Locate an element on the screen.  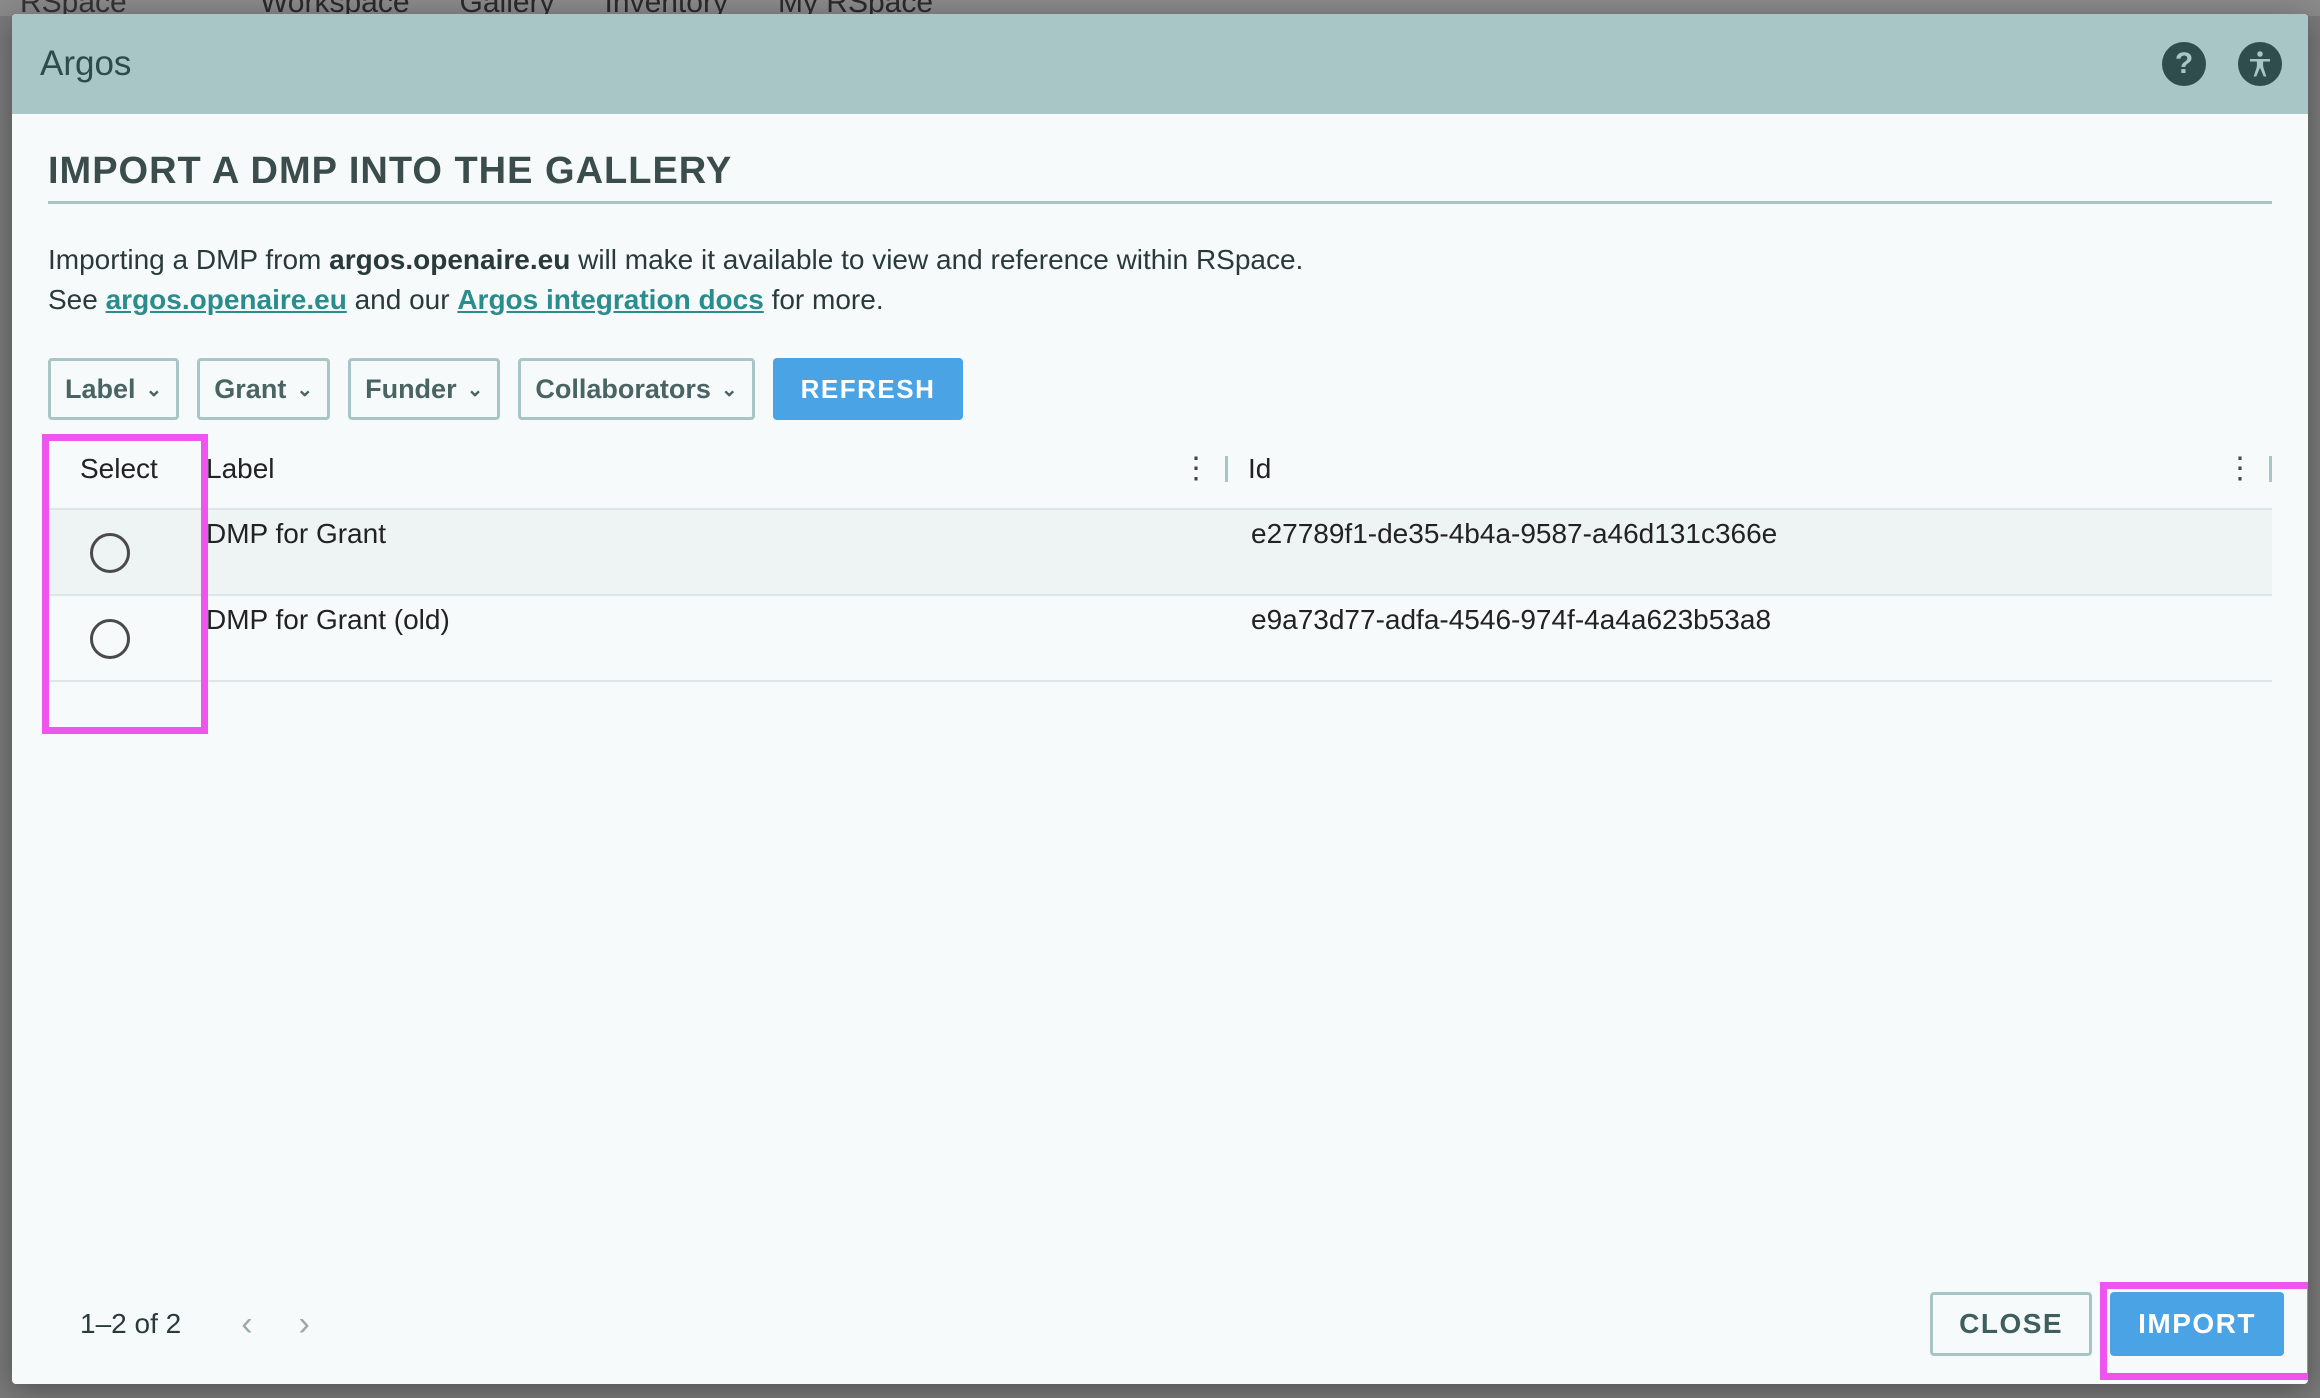
page-heading: IMPORT A DMP INTO THE GALLERY is located at coordinates (1160, 177).